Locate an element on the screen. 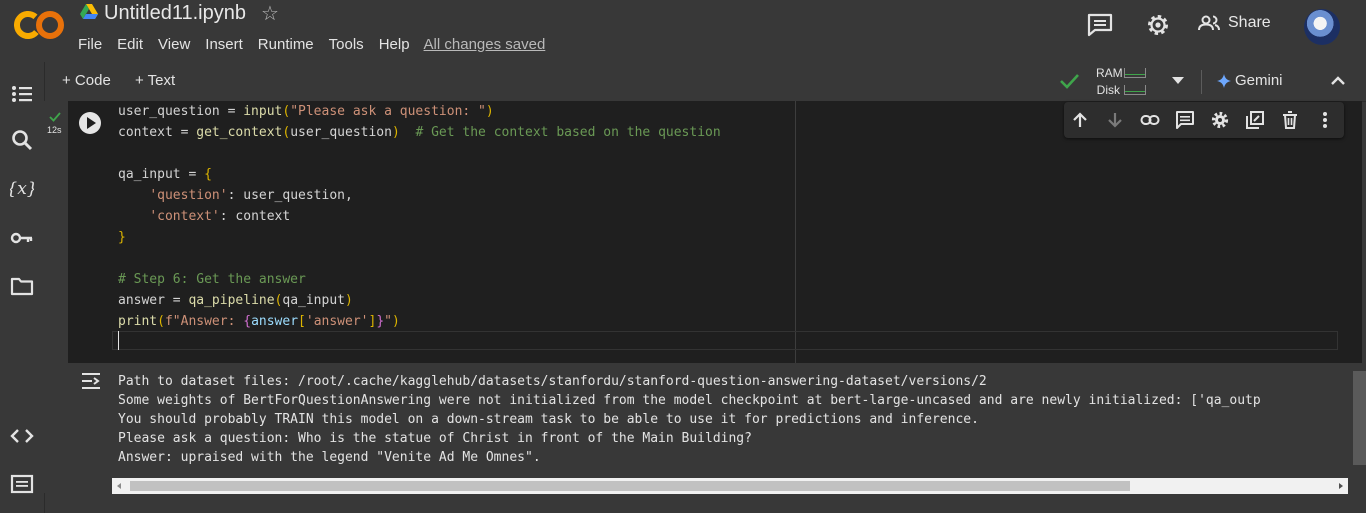 The height and width of the screenshot is (513, 1366). avatar is located at coordinates (1322, 27).